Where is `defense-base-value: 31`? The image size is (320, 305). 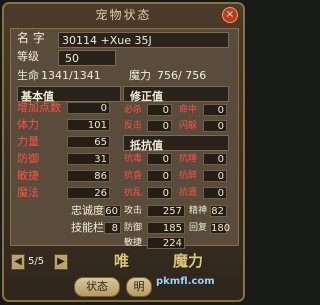
defense-base-value: 31 is located at coordinates (88, 159).